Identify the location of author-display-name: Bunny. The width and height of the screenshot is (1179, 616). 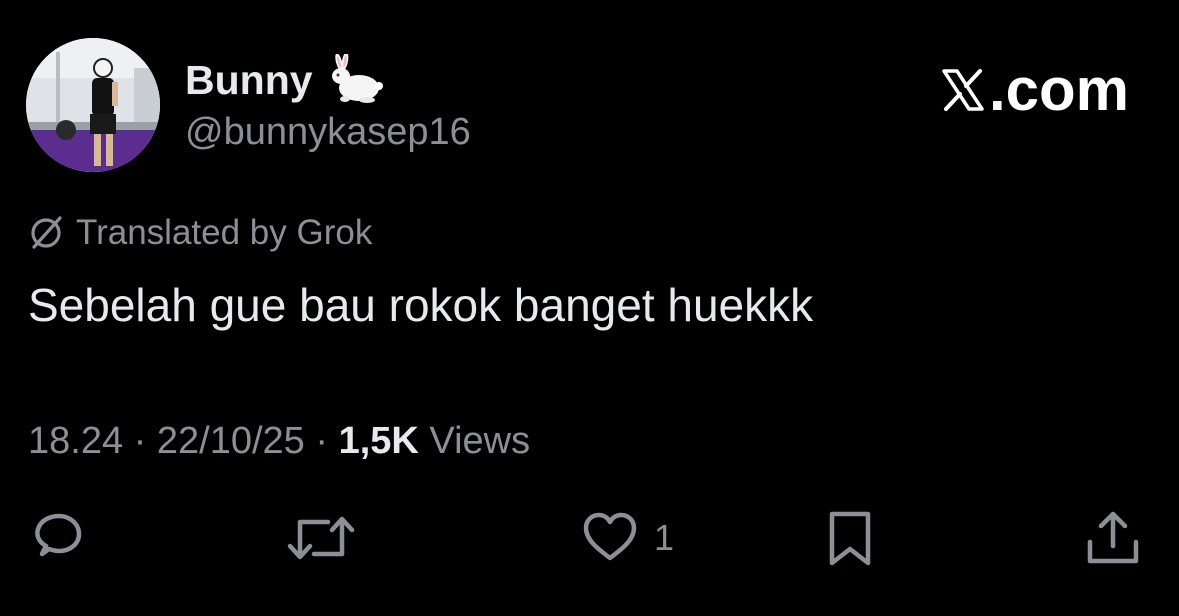
(249, 80).